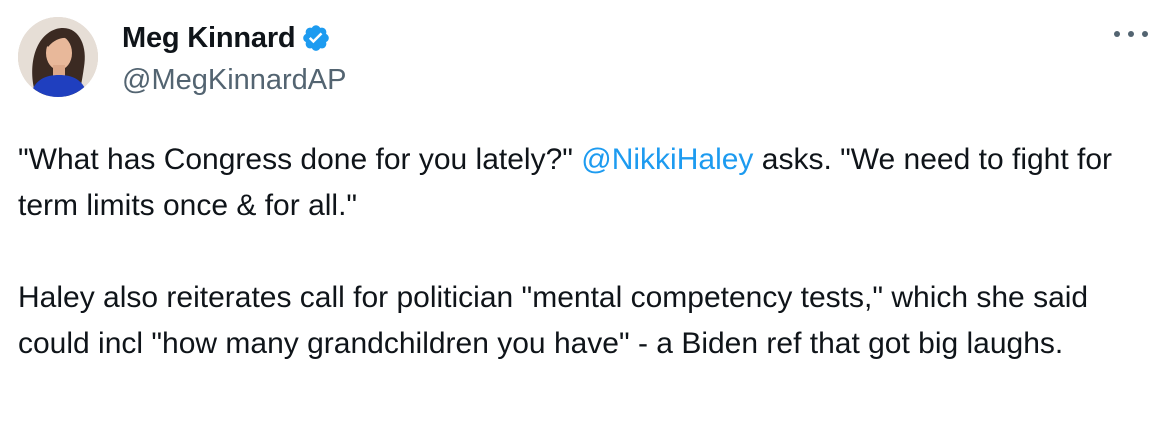 The height and width of the screenshot is (432, 1170). I want to click on avatar-photo, so click(58, 57).